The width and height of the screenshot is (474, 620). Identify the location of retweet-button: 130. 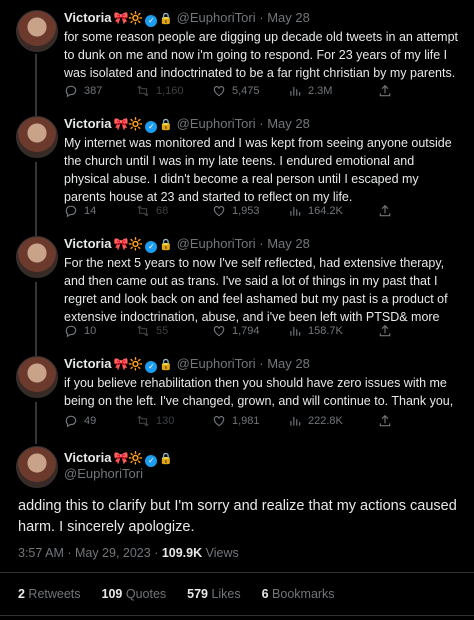
(155, 421).